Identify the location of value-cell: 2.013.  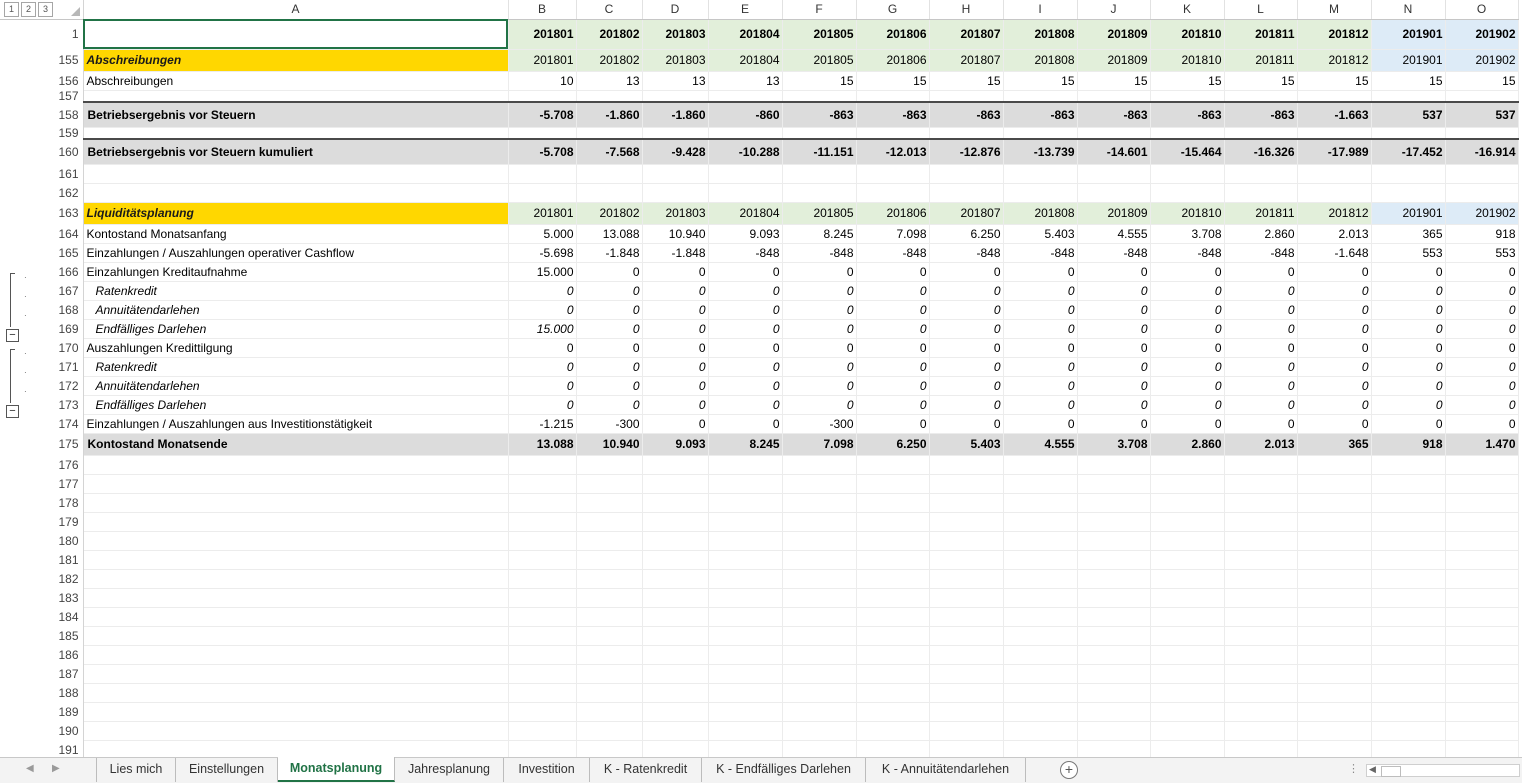
(1261, 444).